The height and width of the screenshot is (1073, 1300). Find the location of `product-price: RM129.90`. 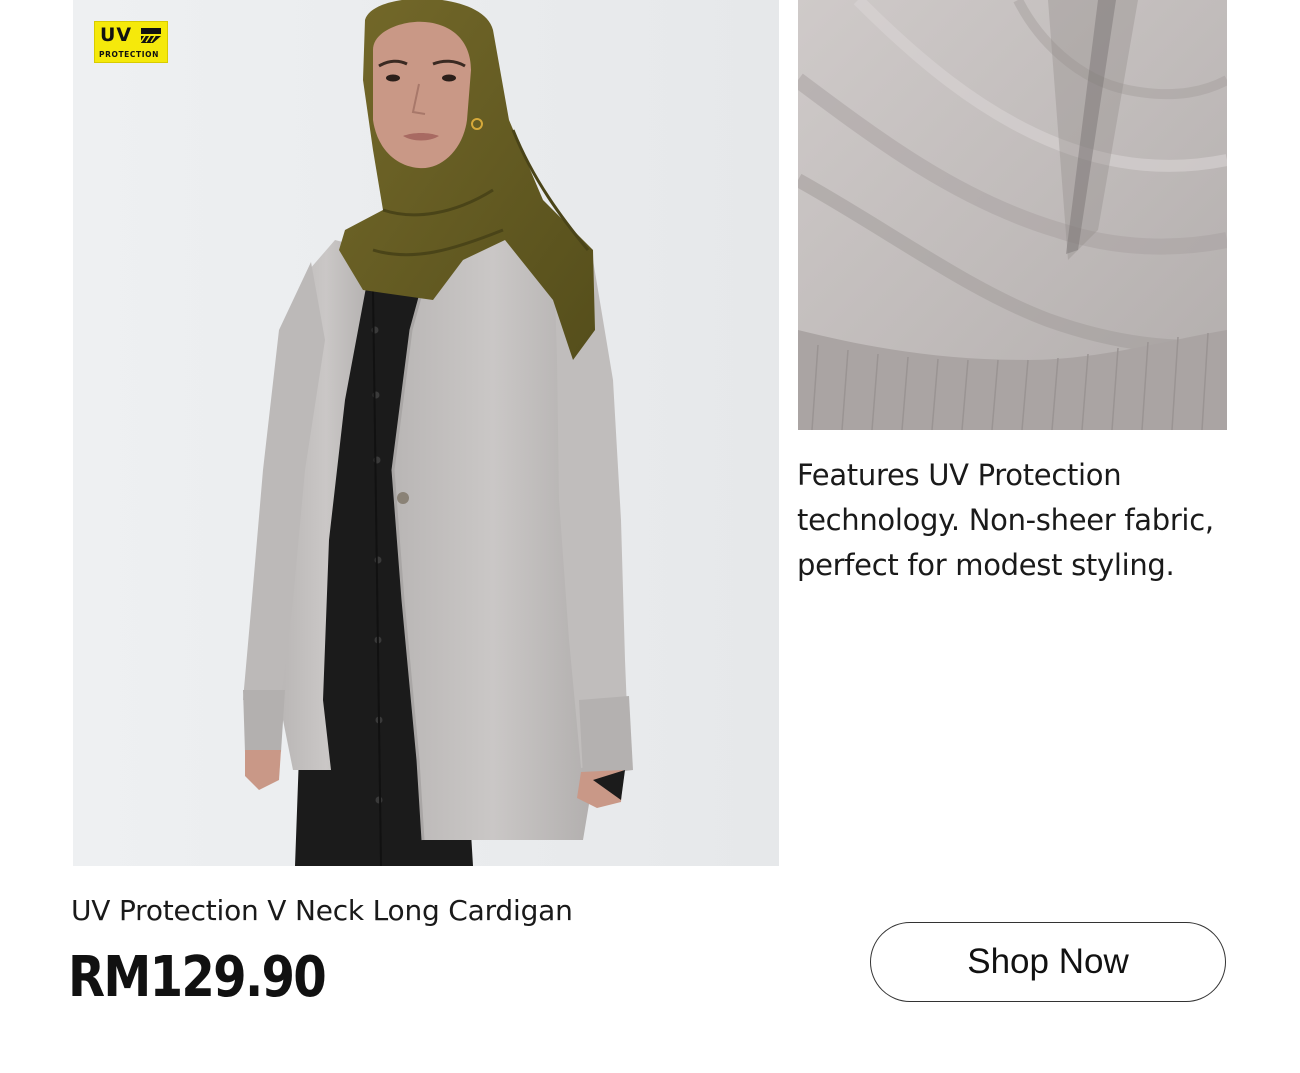

product-price: RM129.90 is located at coordinates (197, 977).